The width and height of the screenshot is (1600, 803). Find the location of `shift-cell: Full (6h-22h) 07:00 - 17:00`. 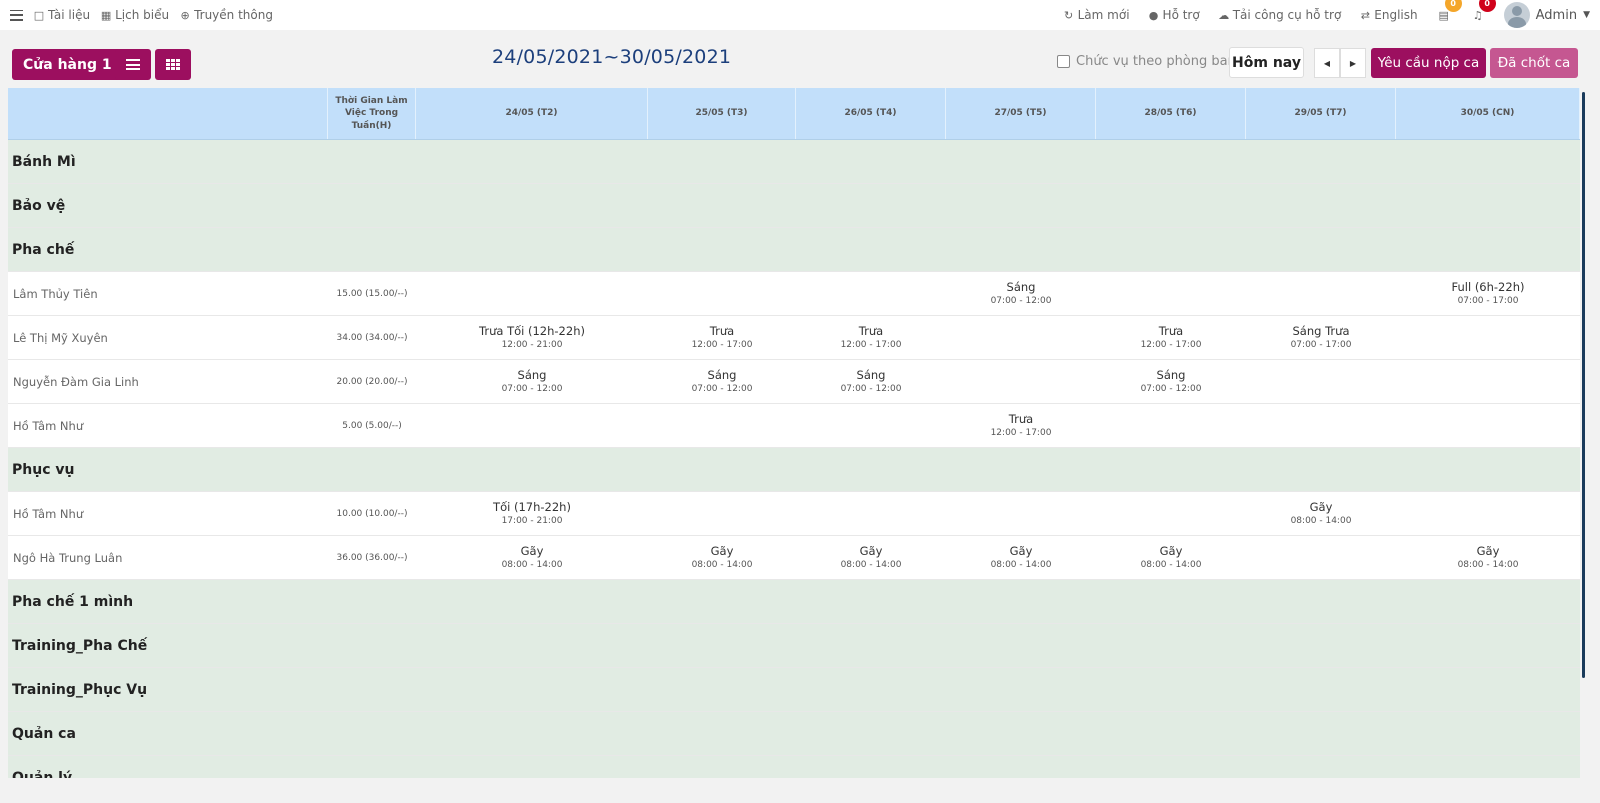

shift-cell: Full (6h-22h) 07:00 - 17:00 is located at coordinates (1488, 293).